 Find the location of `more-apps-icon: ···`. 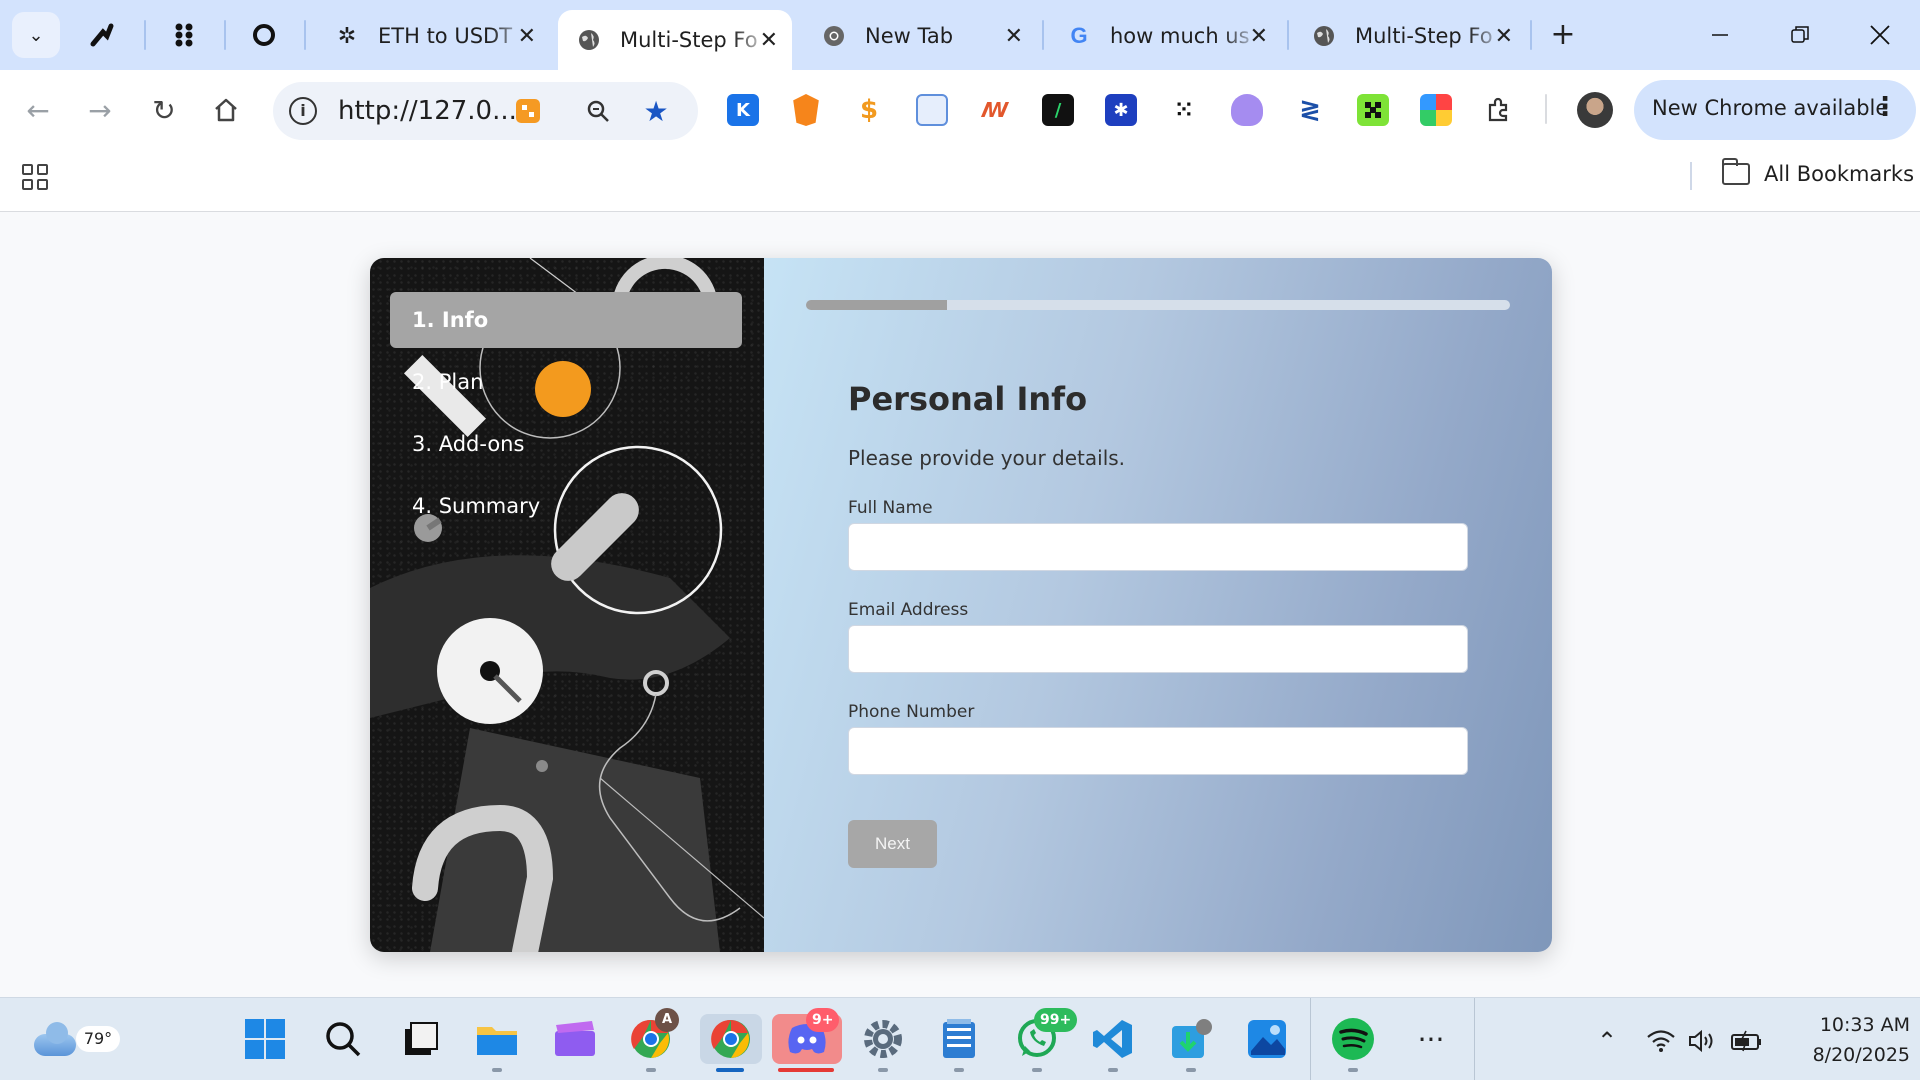

more-apps-icon: ··· is located at coordinates (1431, 1039).